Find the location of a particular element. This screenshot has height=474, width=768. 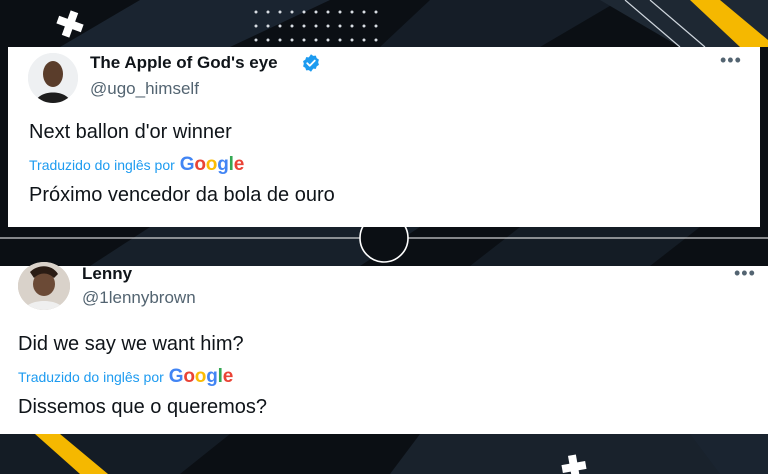

display-name: Lenny is located at coordinates (107, 274).